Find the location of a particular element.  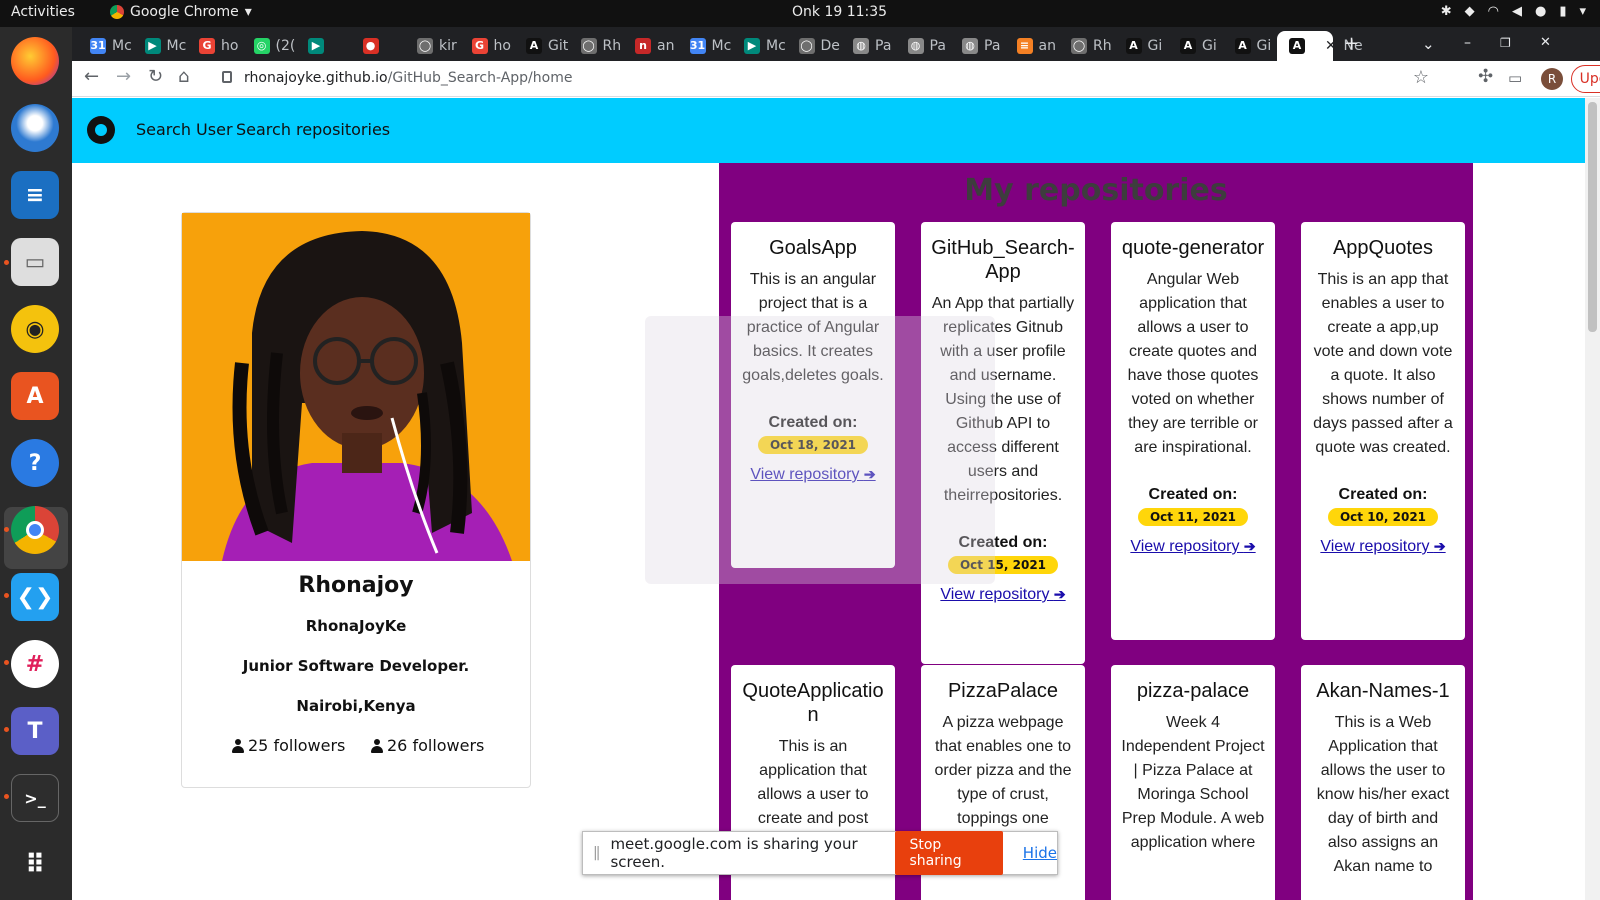

volume-icon: ◀ is located at coordinates (1517, 11).